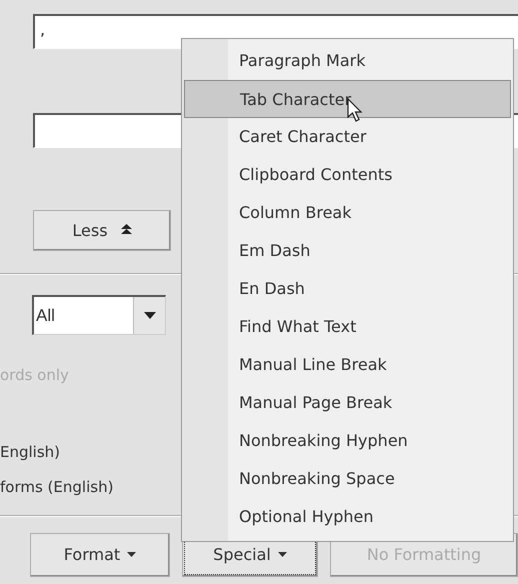  What do you see at coordinates (347, 213) in the screenshot?
I see `menu-item: Column Break` at bounding box center [347, 213].